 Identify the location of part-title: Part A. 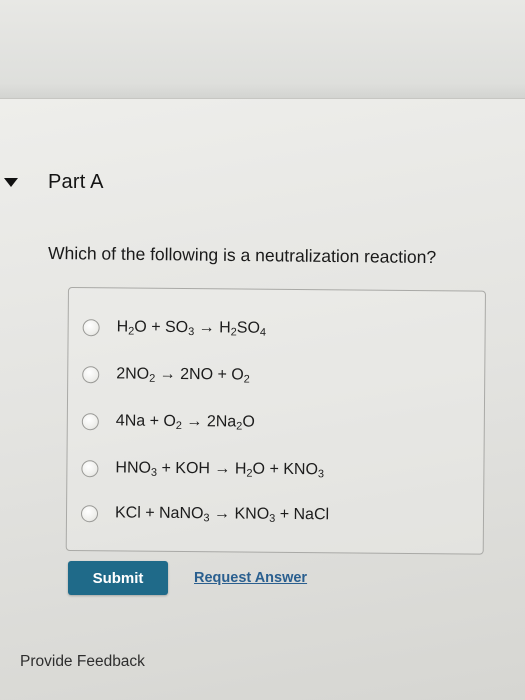
(76, 182).